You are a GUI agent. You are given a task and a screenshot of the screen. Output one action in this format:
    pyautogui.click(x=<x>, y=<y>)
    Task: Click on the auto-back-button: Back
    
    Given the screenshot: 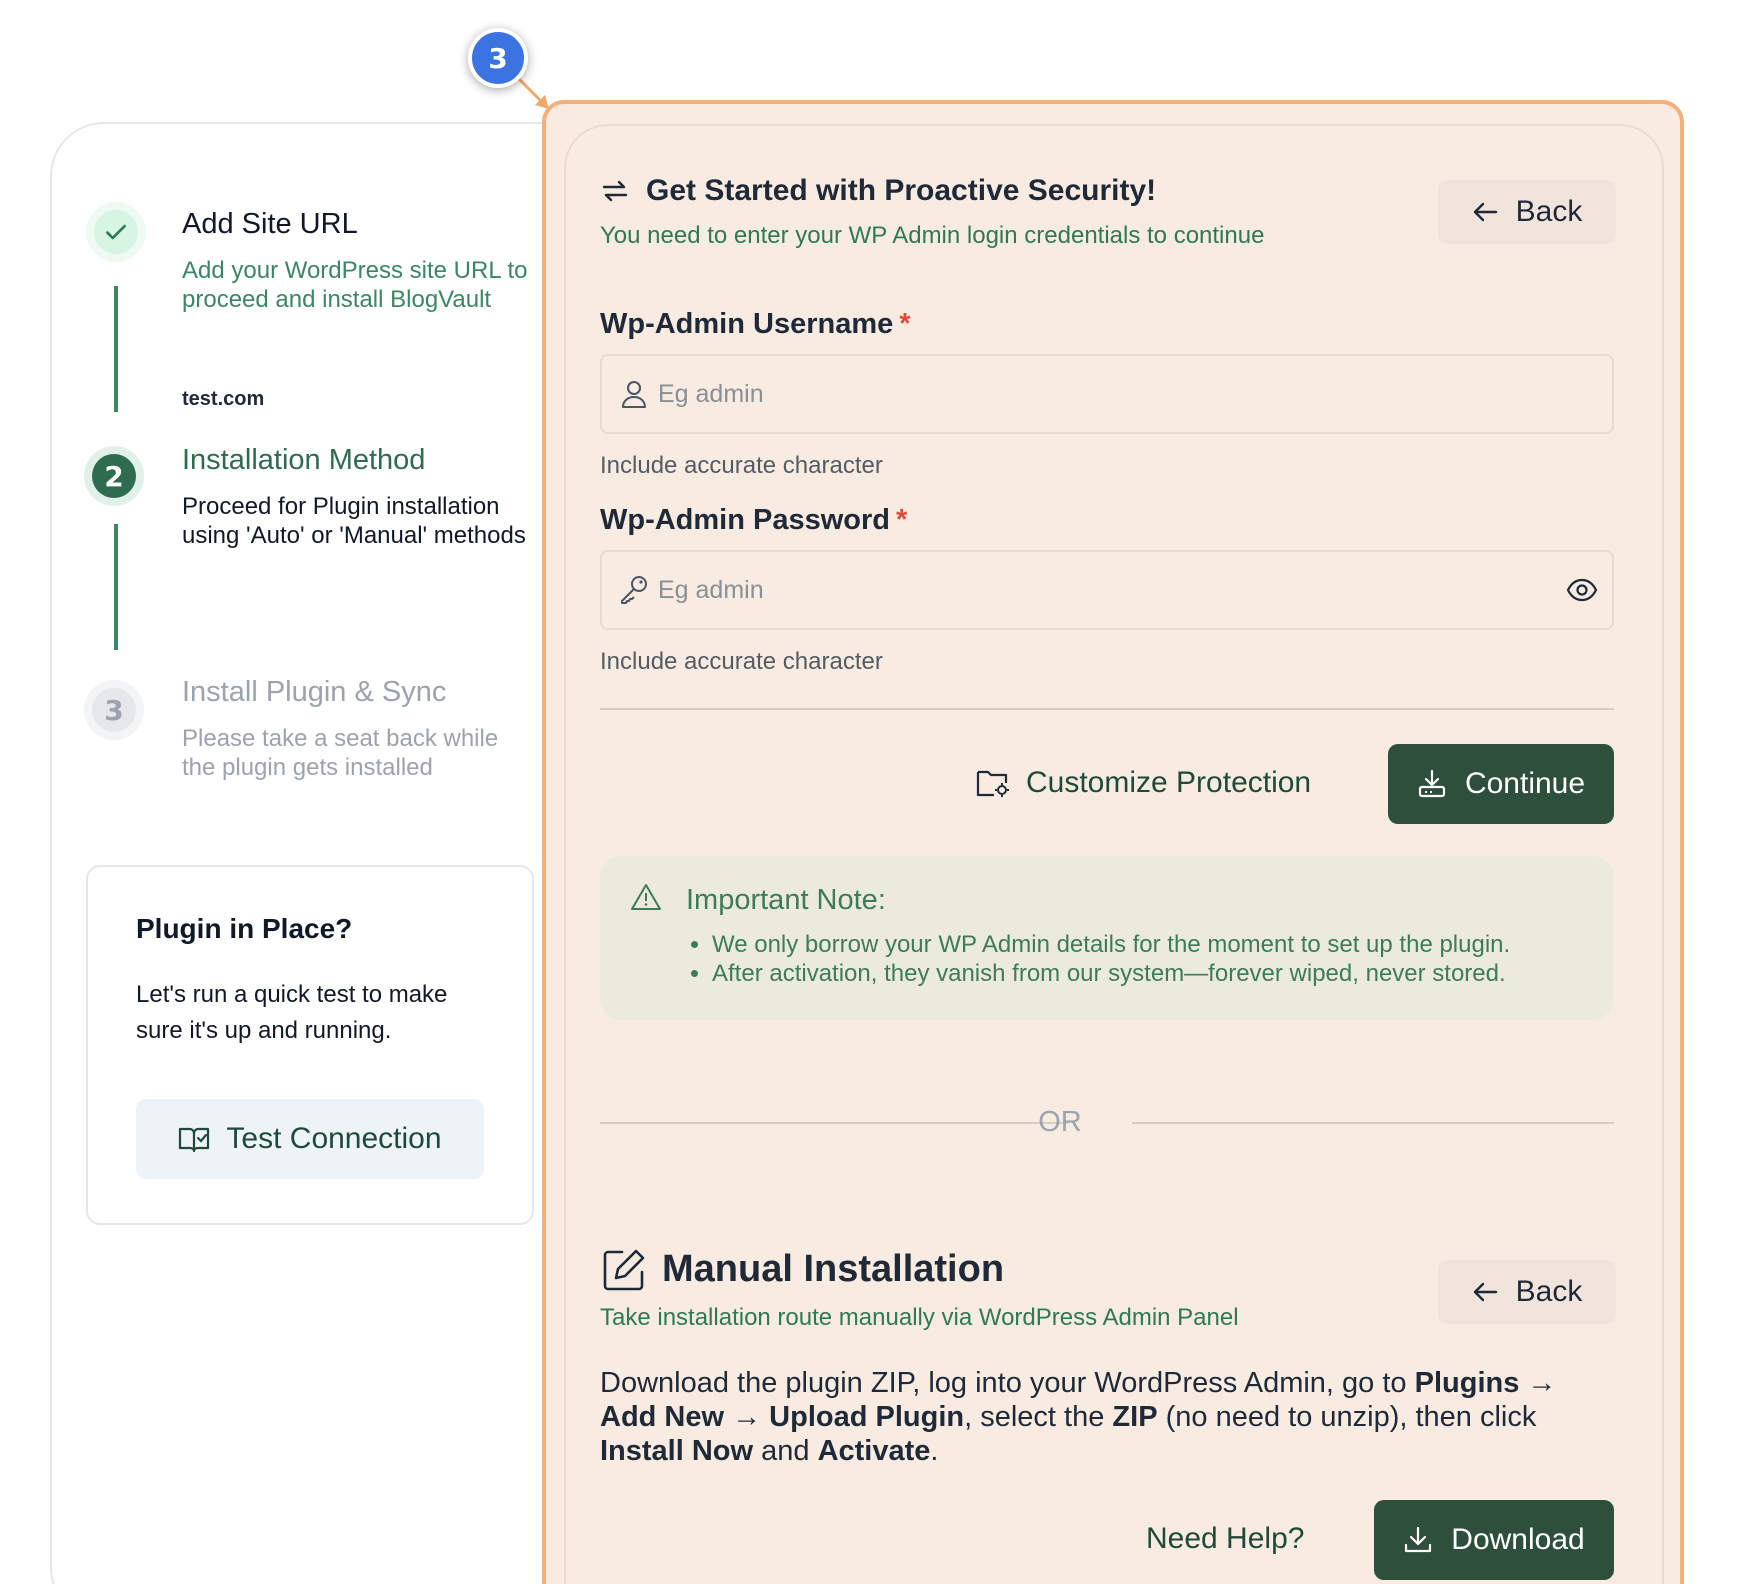 What is the action you would take?
    pyautogui.click(x=1527, y=212)
    